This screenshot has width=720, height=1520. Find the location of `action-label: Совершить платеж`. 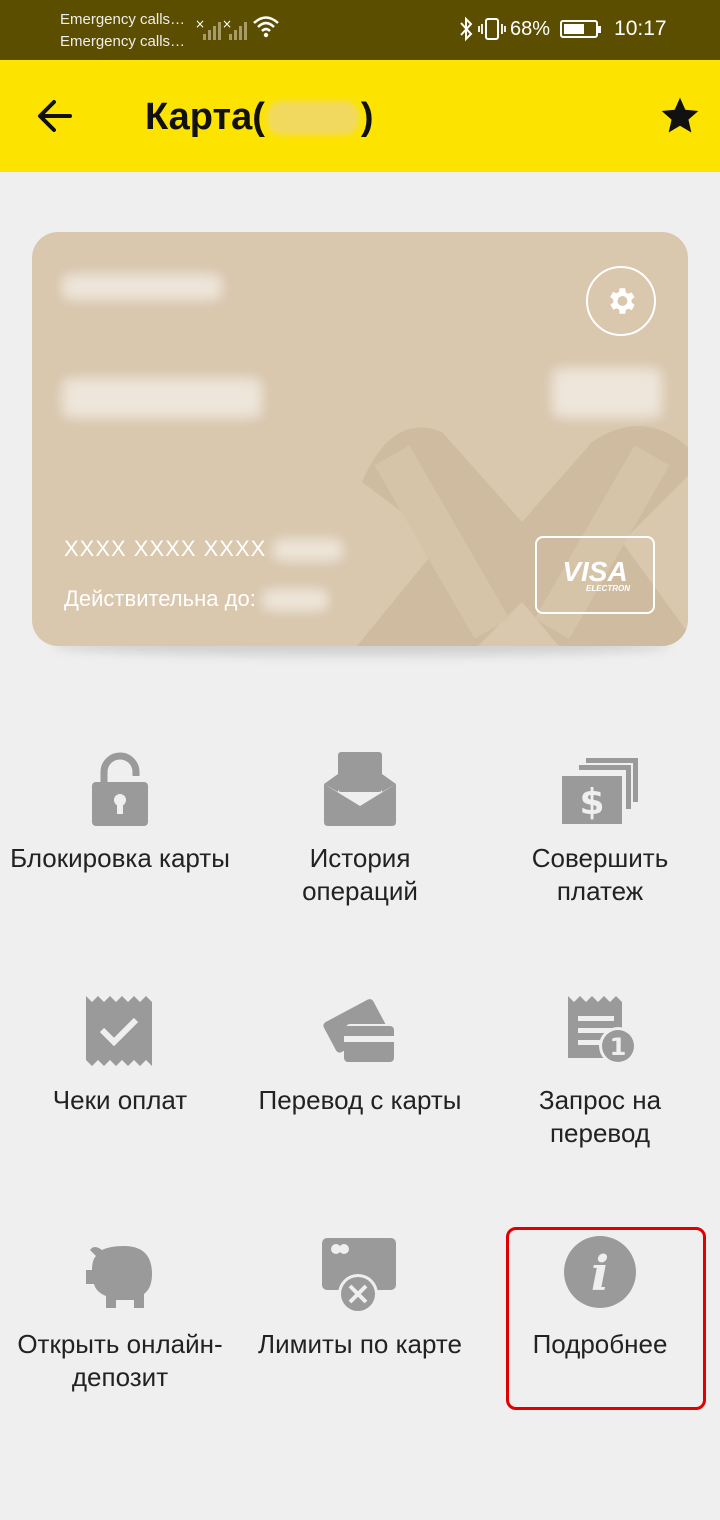

action-label: Совершить платеж is located at coordinates (600, 874).